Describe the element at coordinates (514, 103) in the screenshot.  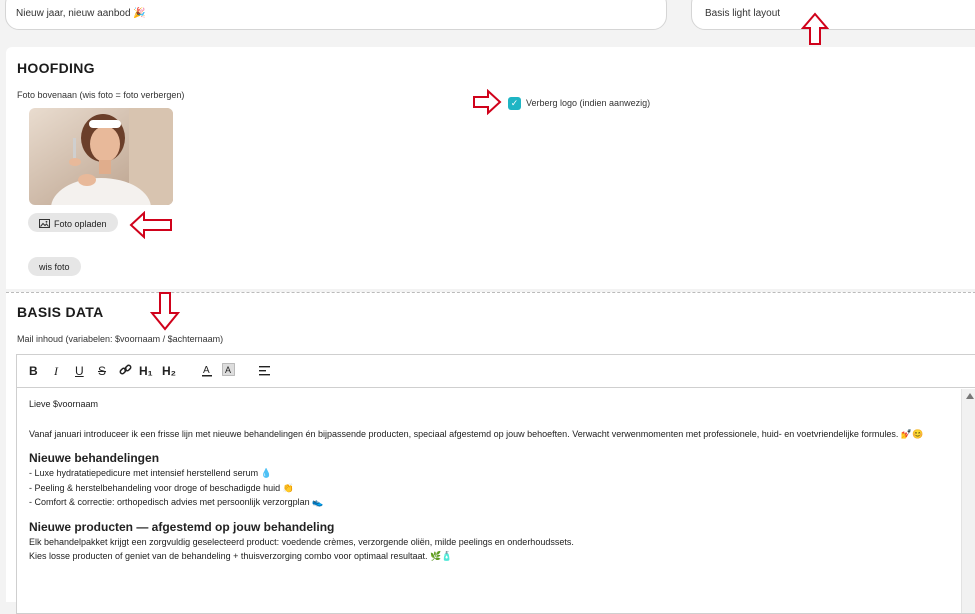
I see `hide-logo-checkbox: ✓` at that location.